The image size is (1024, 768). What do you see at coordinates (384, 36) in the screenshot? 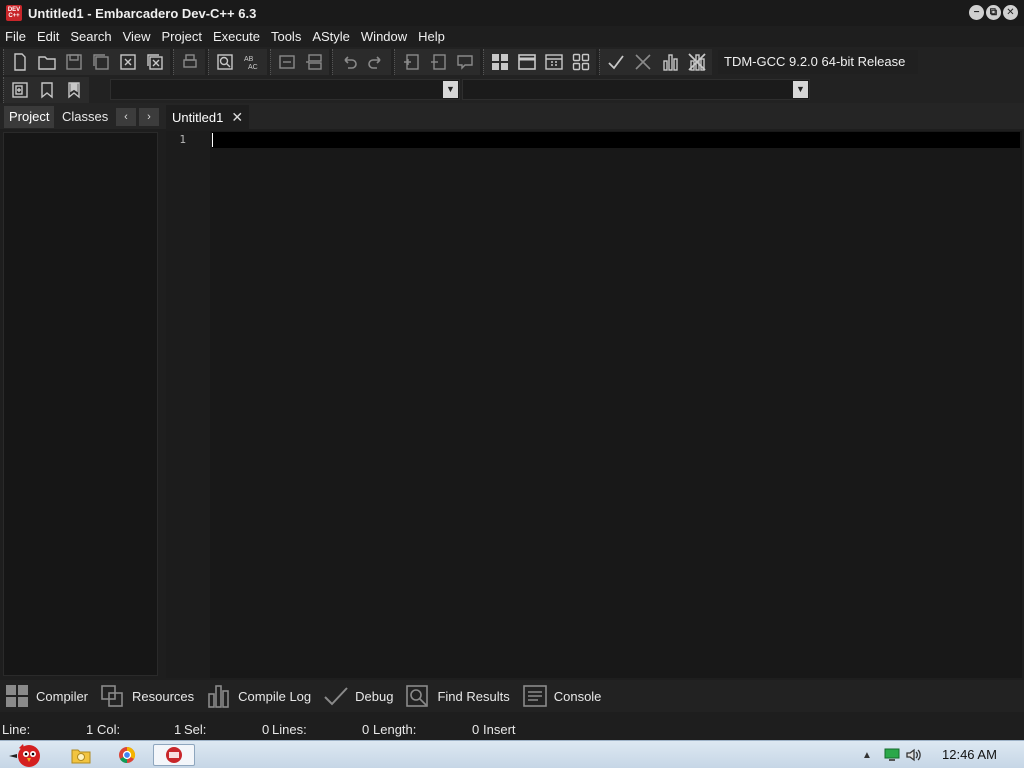
I see `menu-window: Window` at bounding box center [384, 36].